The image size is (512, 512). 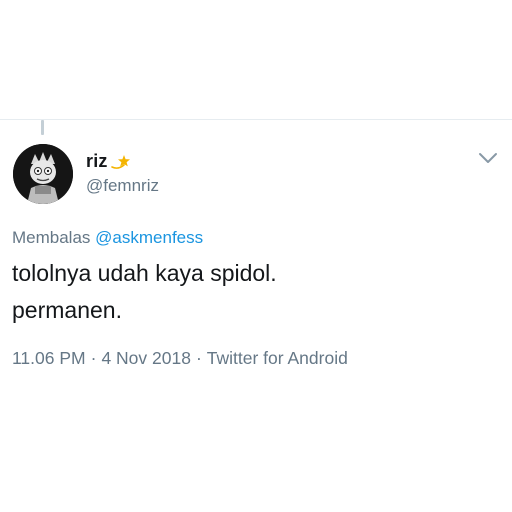 I want to click on reply-context: Membalas @askmenfess, so click(x=107, y=238).